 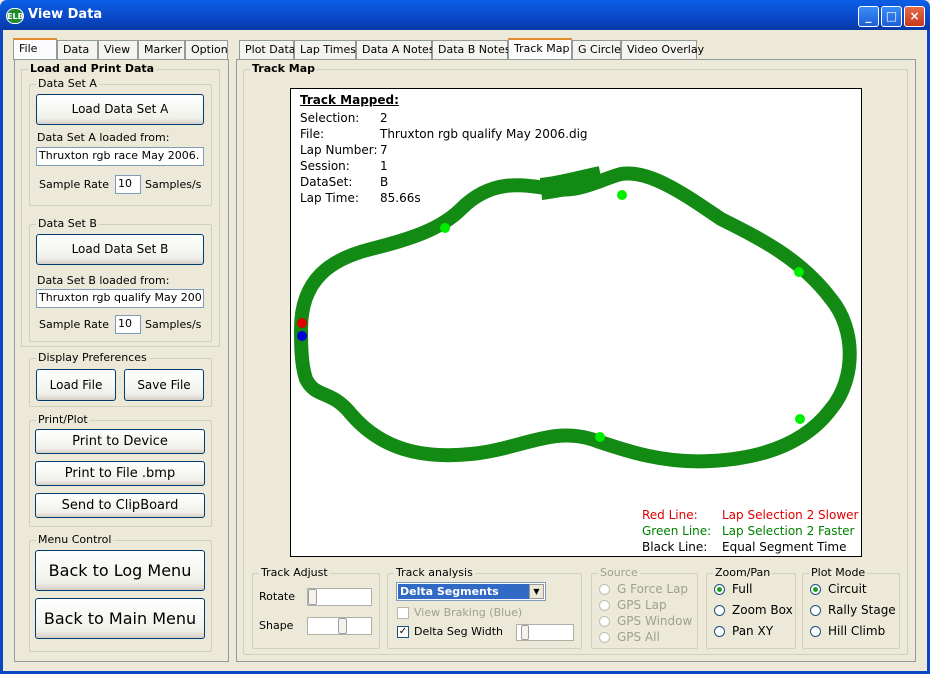 I want to click on maximize-button: □, so click(x=891, y=16).